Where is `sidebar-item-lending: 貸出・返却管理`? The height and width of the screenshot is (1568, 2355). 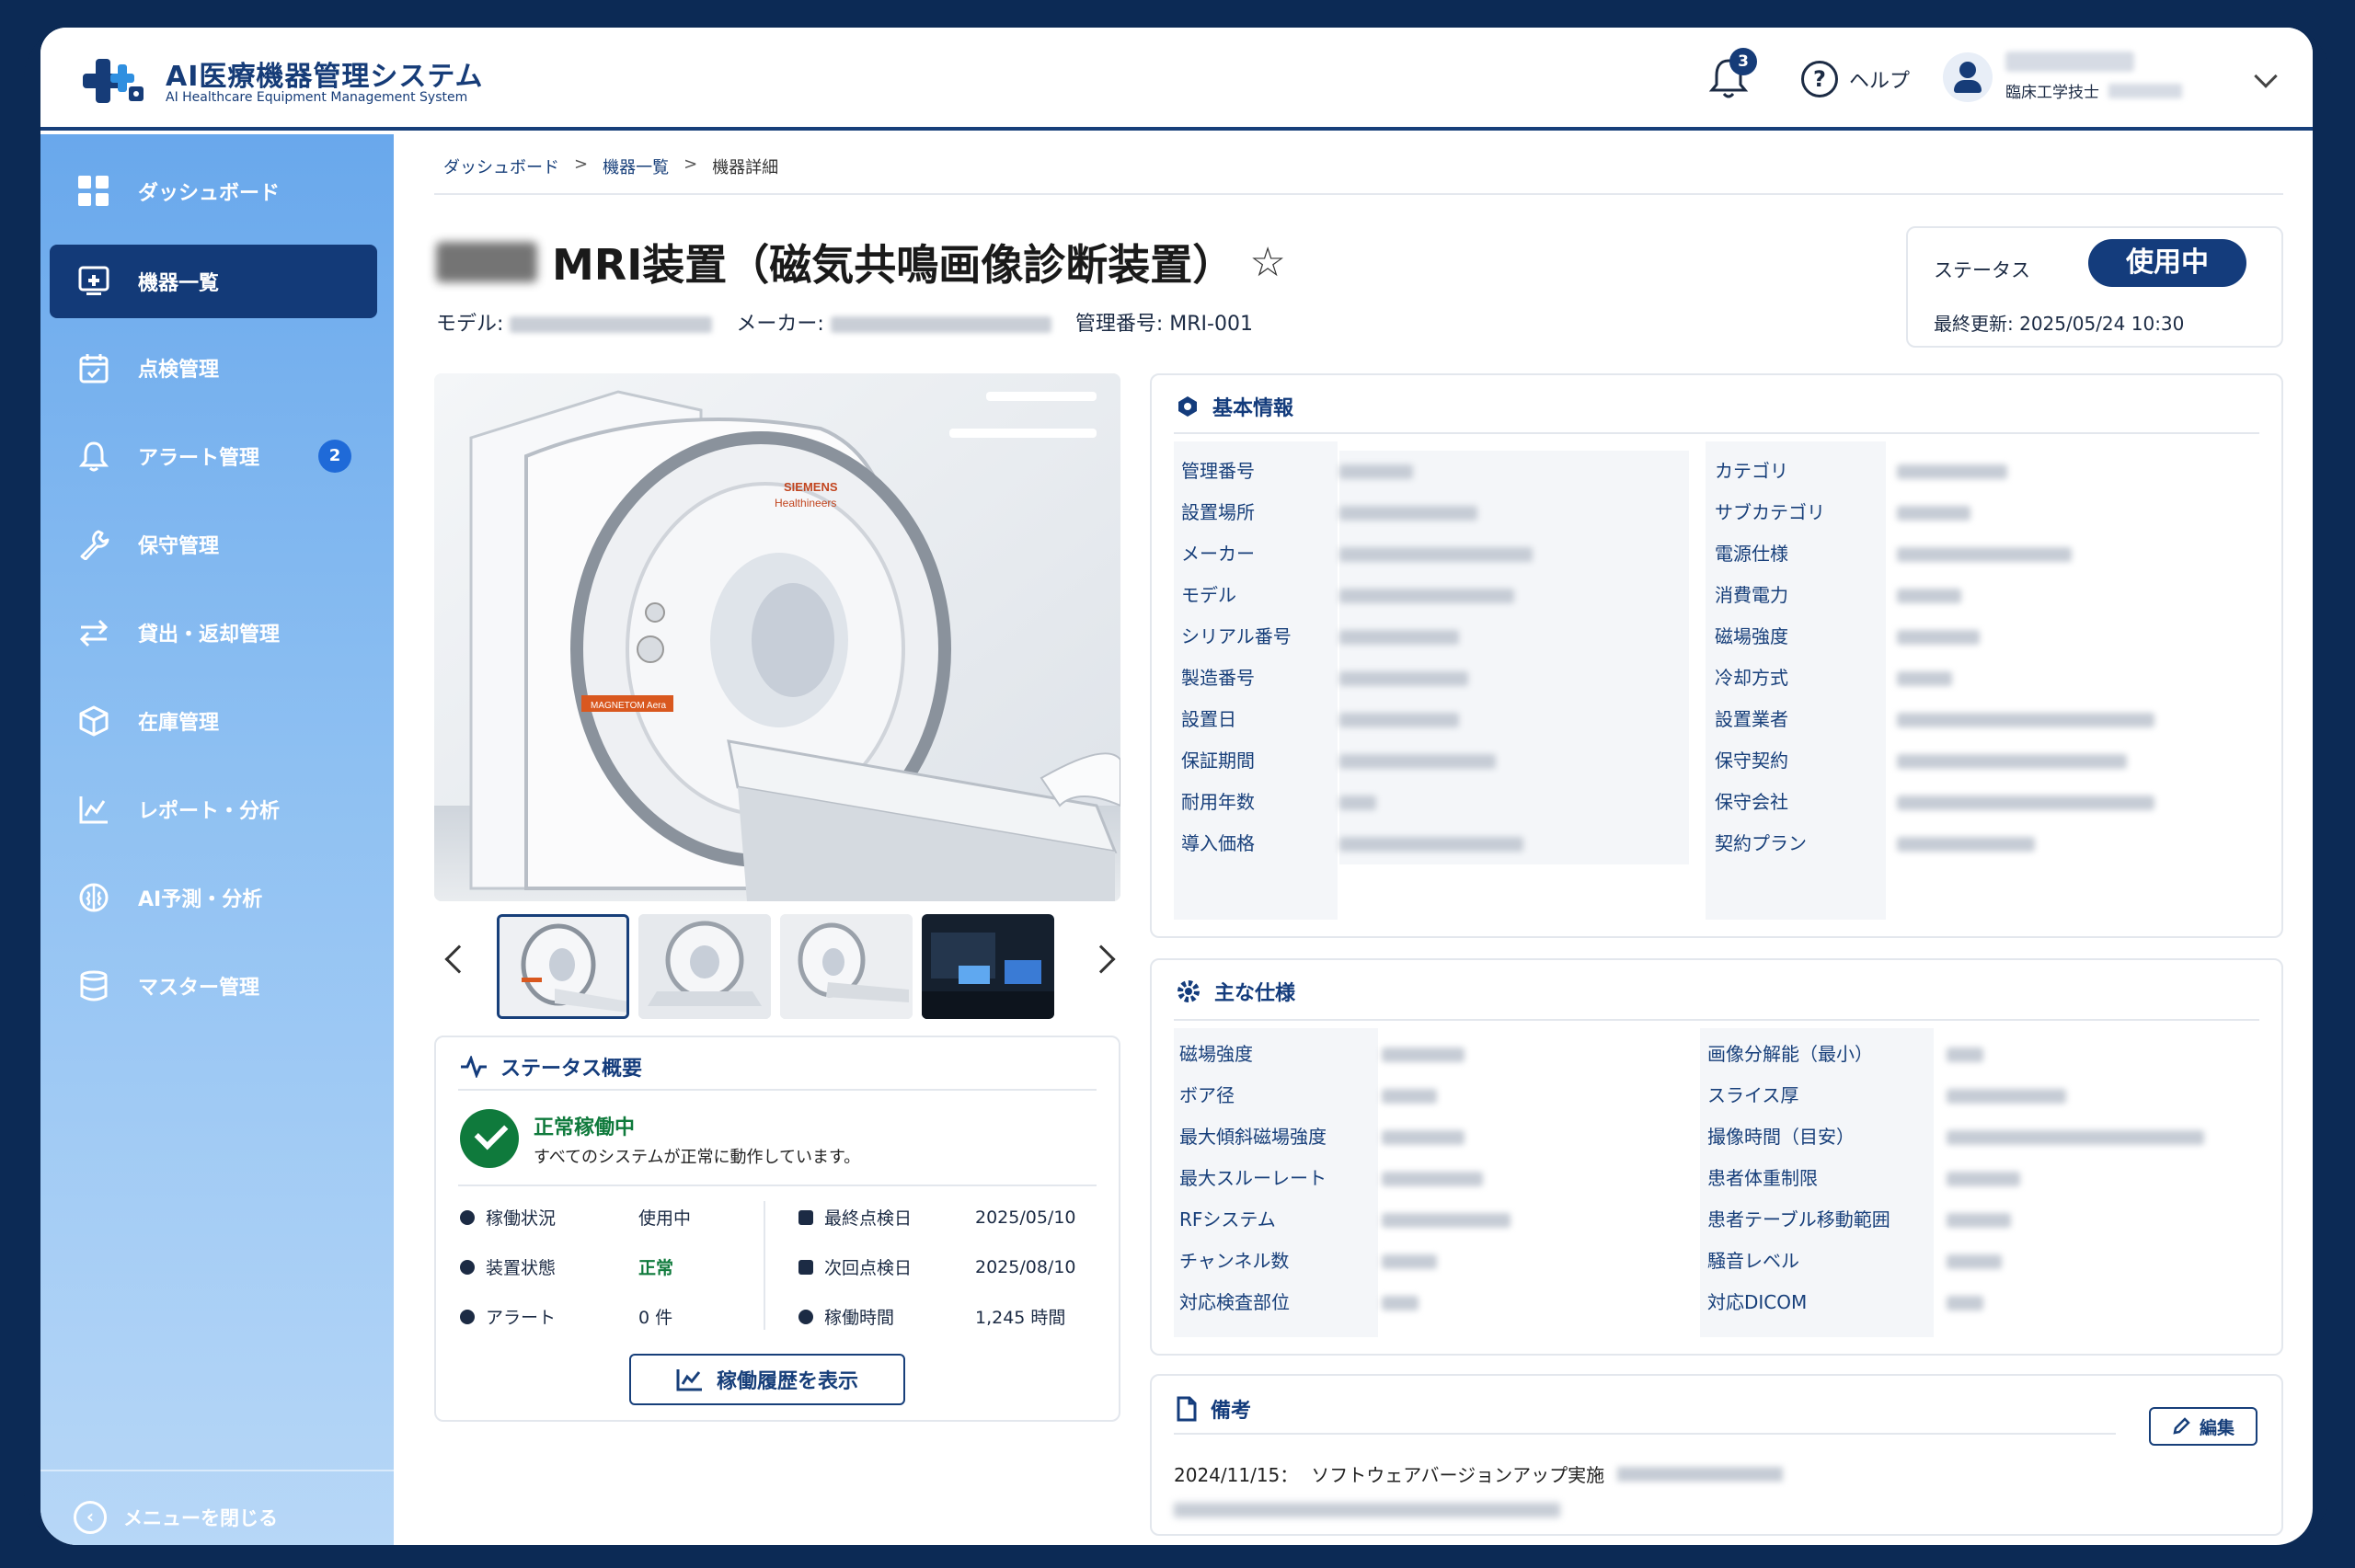
sidebar-item-lending: 貸出・返却管理 is located at coordinates (213, 633).